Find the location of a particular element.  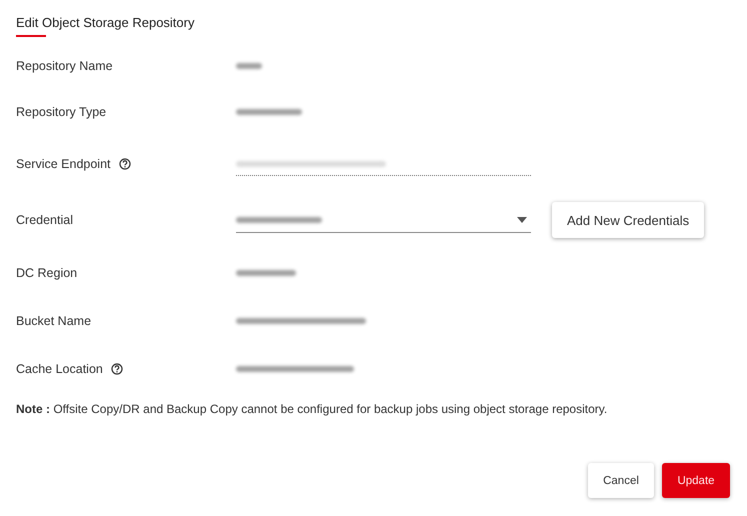

field-label: Cache Location is located at coordinates (59, 369).